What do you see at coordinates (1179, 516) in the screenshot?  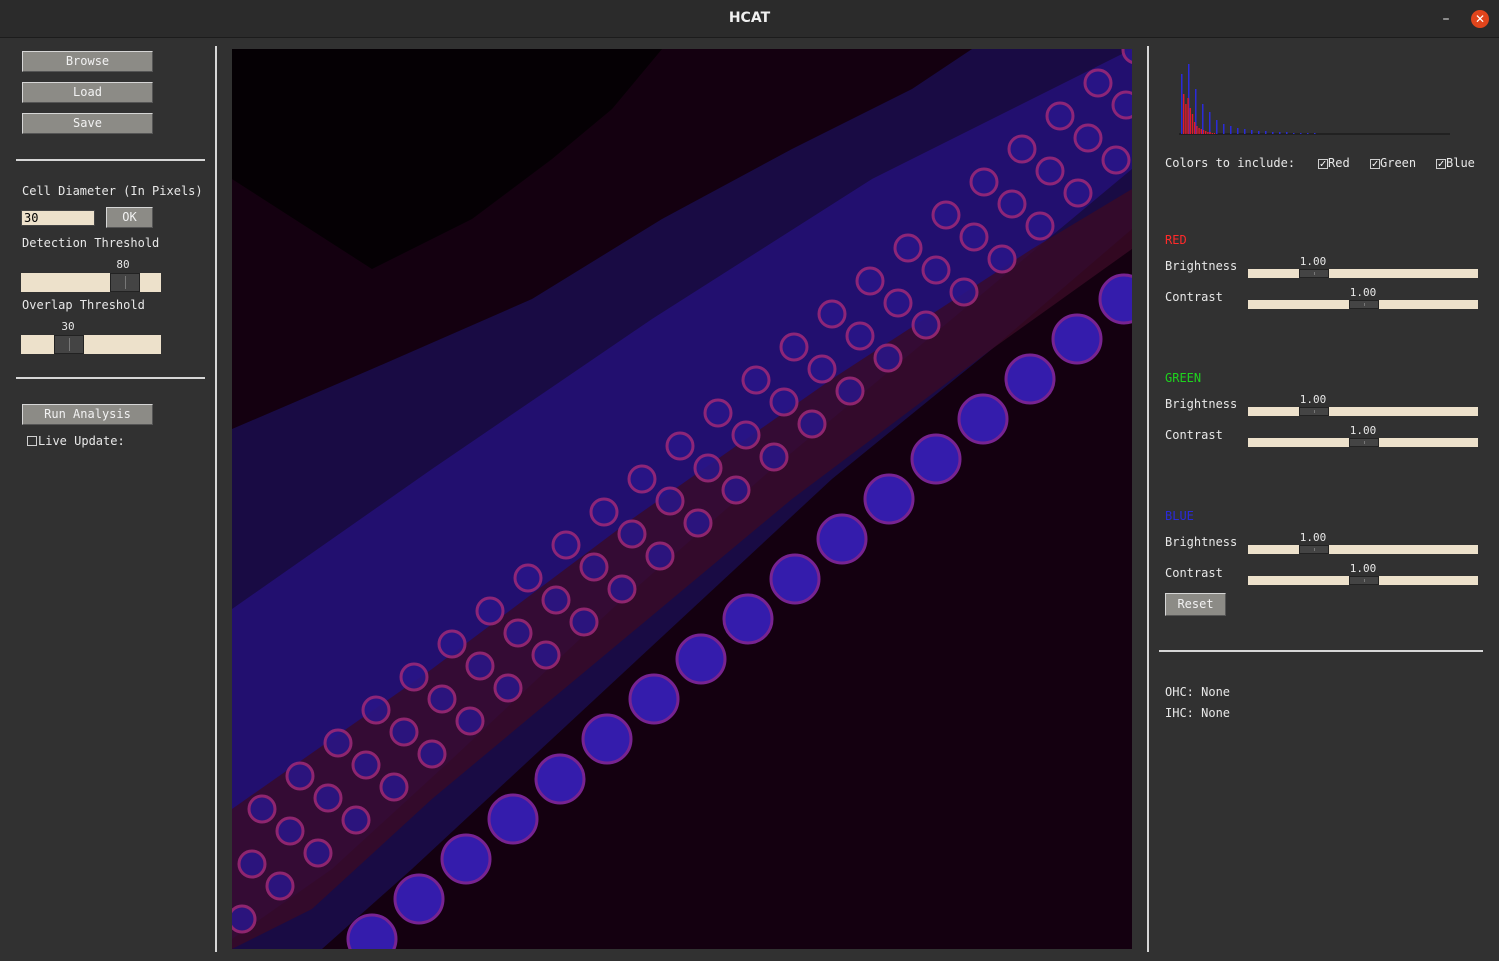 I see `blue-channel-title: BLUE` at bounding box center [1179, 516].